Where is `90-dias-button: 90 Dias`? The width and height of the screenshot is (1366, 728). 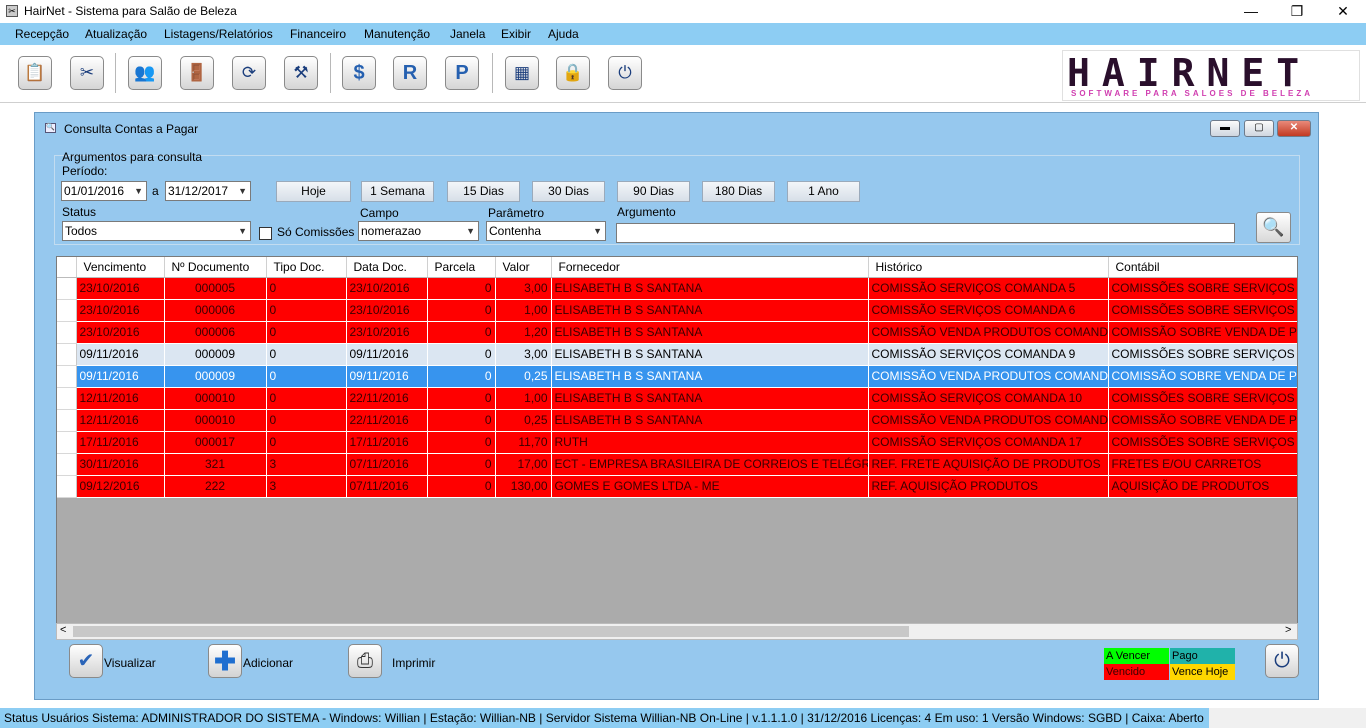 90-dias-button: 90 Dias is located at coordinates (653, 191).